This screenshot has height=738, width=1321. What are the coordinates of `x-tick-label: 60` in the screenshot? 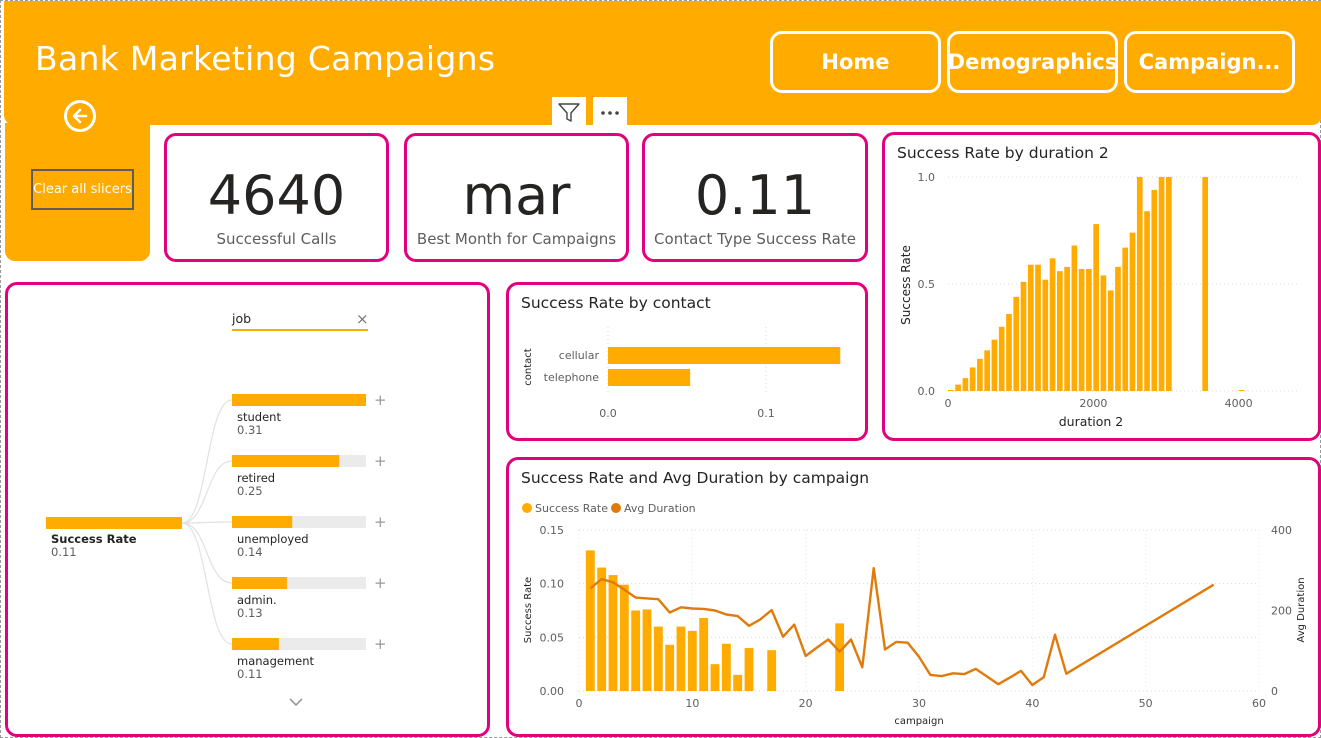 It's located at (1259, 703).